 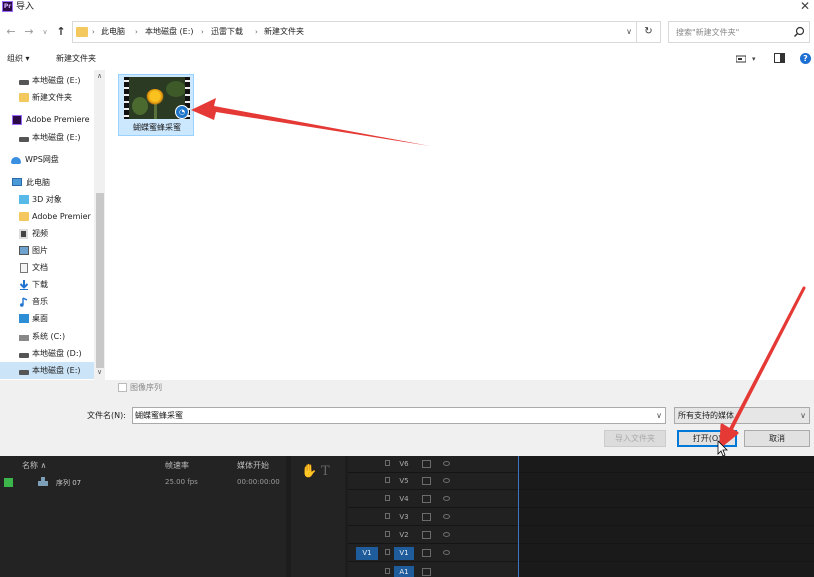 I want to click on nav-item-music: 音乐, so click(x=47, y=301).